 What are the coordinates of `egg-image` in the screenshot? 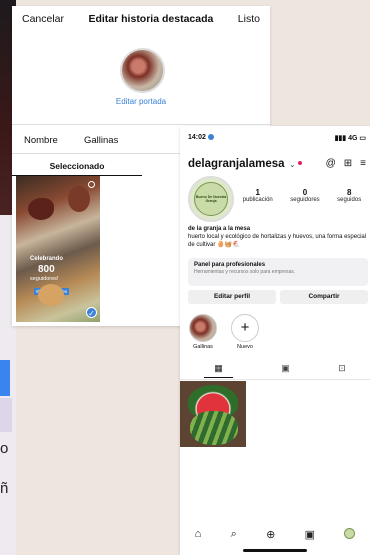 It's located at (51, 295).